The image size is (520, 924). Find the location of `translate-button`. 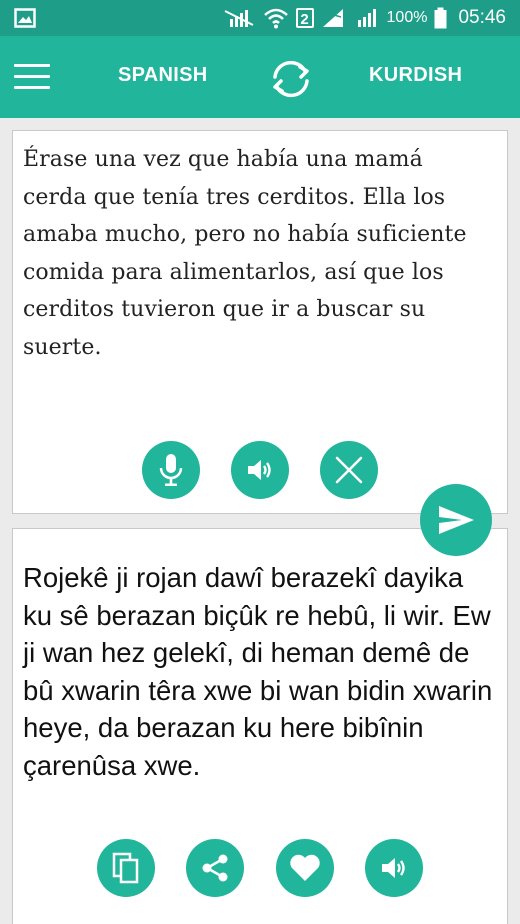

translate-button is located at coordinates (456, 520).